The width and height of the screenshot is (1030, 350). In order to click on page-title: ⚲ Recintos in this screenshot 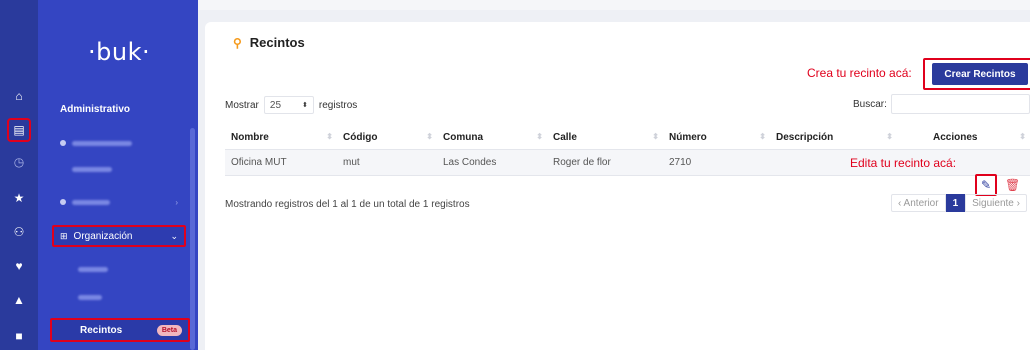, I will do `click(269, 42)`.